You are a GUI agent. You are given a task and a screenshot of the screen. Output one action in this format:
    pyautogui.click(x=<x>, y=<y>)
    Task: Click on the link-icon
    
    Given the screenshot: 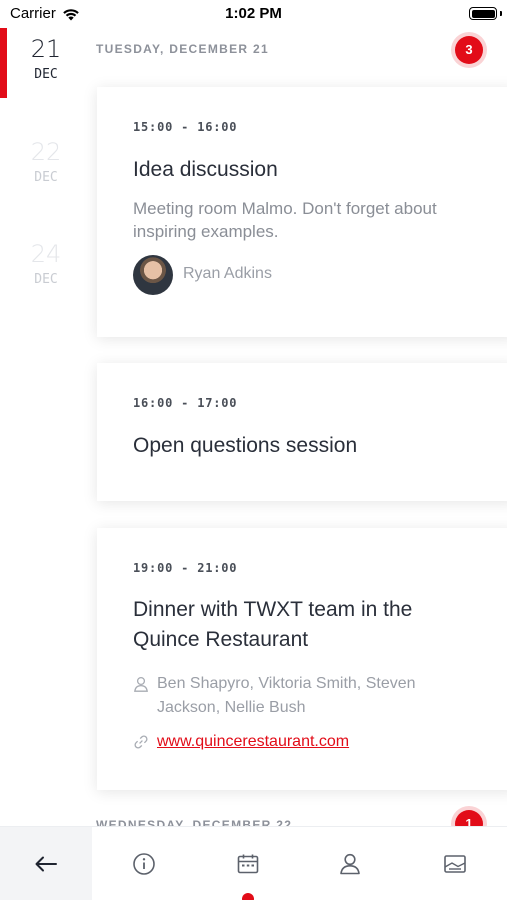 What is the action you would take?
    pyautogui.click(x=141, y=742)
    